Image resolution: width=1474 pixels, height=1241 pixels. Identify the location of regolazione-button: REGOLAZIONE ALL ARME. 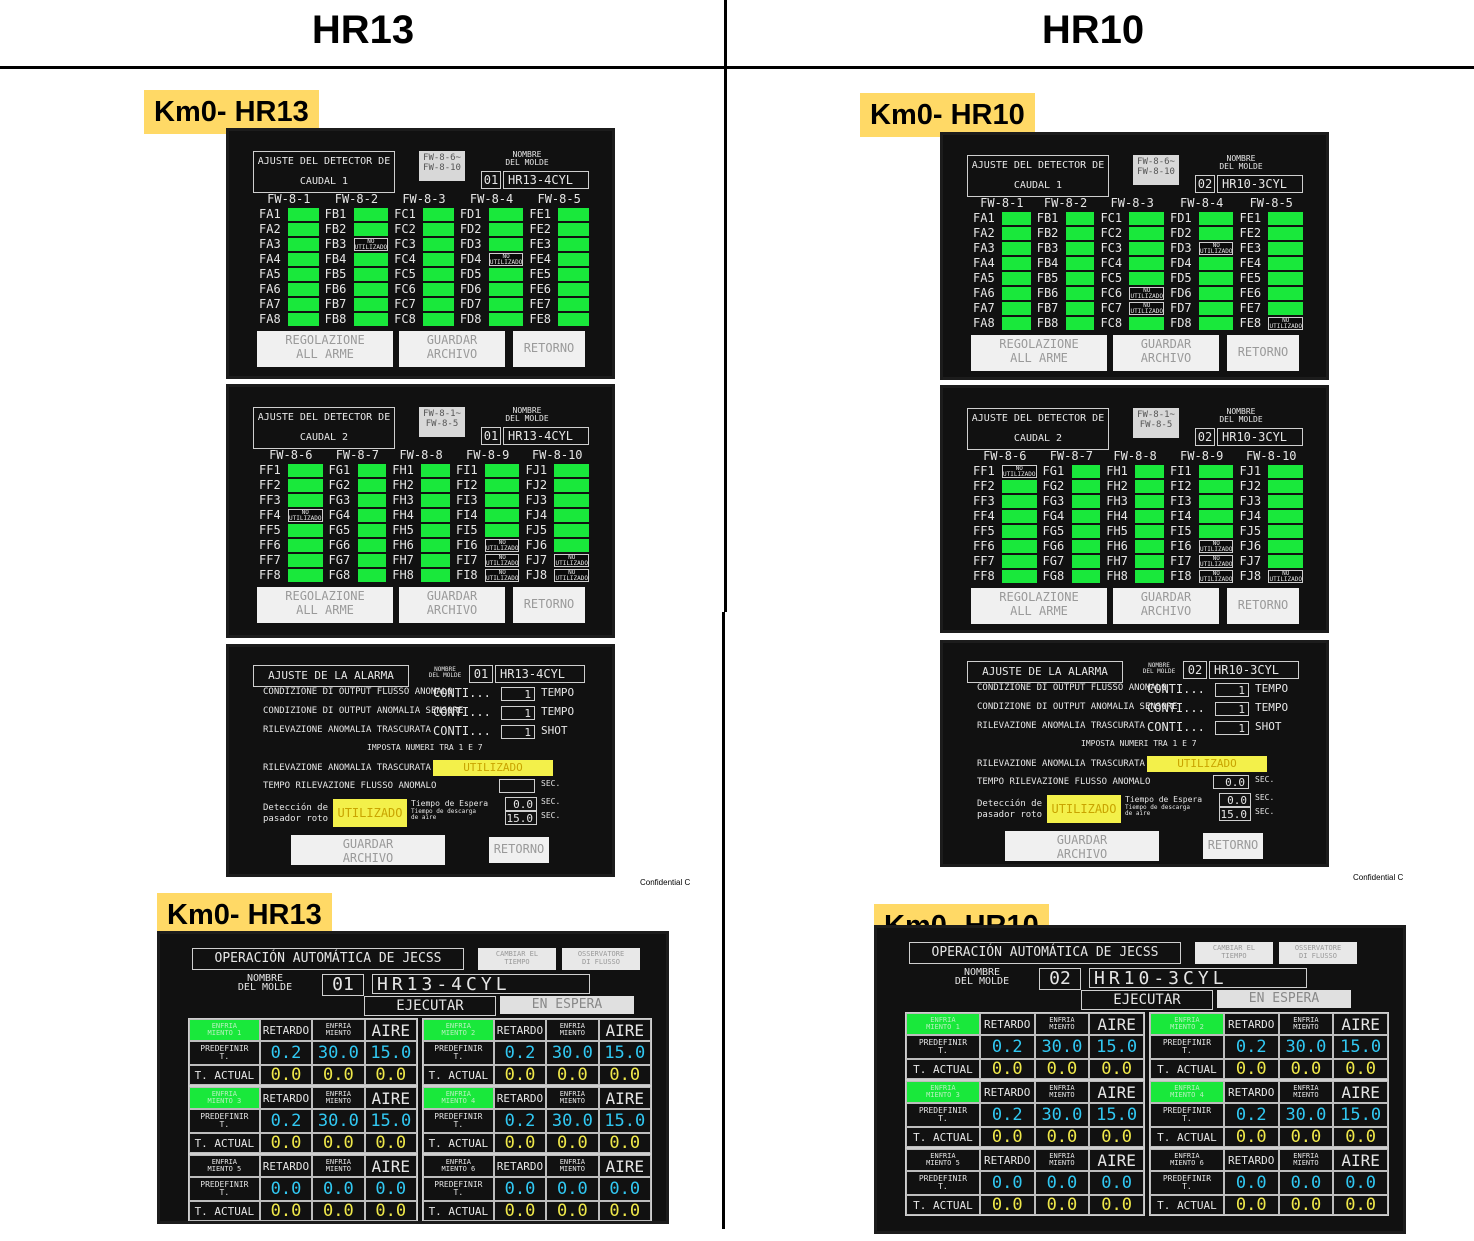
(325, 605).